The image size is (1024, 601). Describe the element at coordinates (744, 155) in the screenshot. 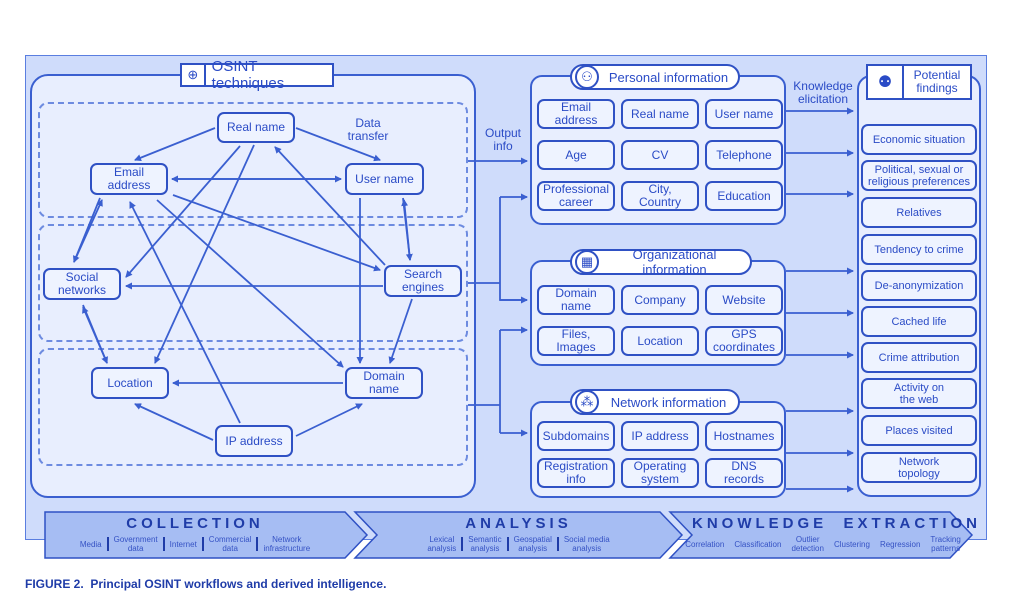

I see `personal-info-item: Telephone` at that location.